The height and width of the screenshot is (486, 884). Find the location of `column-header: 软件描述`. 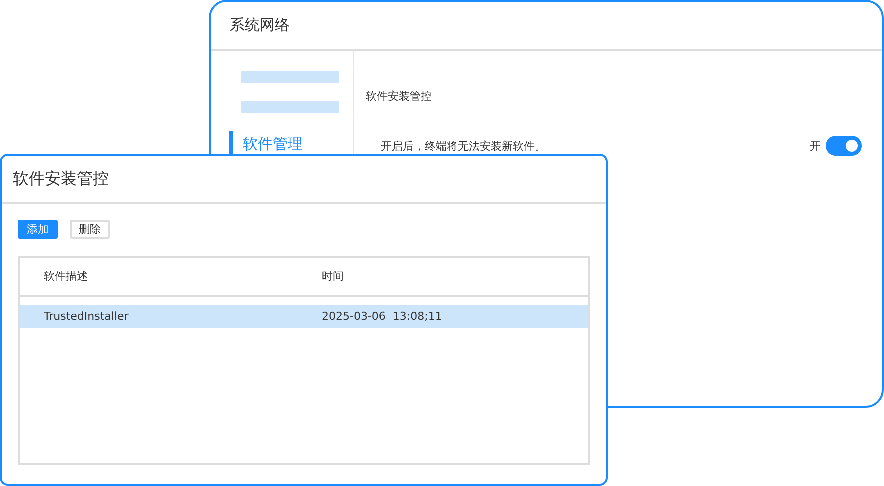

column-header: 软件描述 is located at coordinates (66, 276).